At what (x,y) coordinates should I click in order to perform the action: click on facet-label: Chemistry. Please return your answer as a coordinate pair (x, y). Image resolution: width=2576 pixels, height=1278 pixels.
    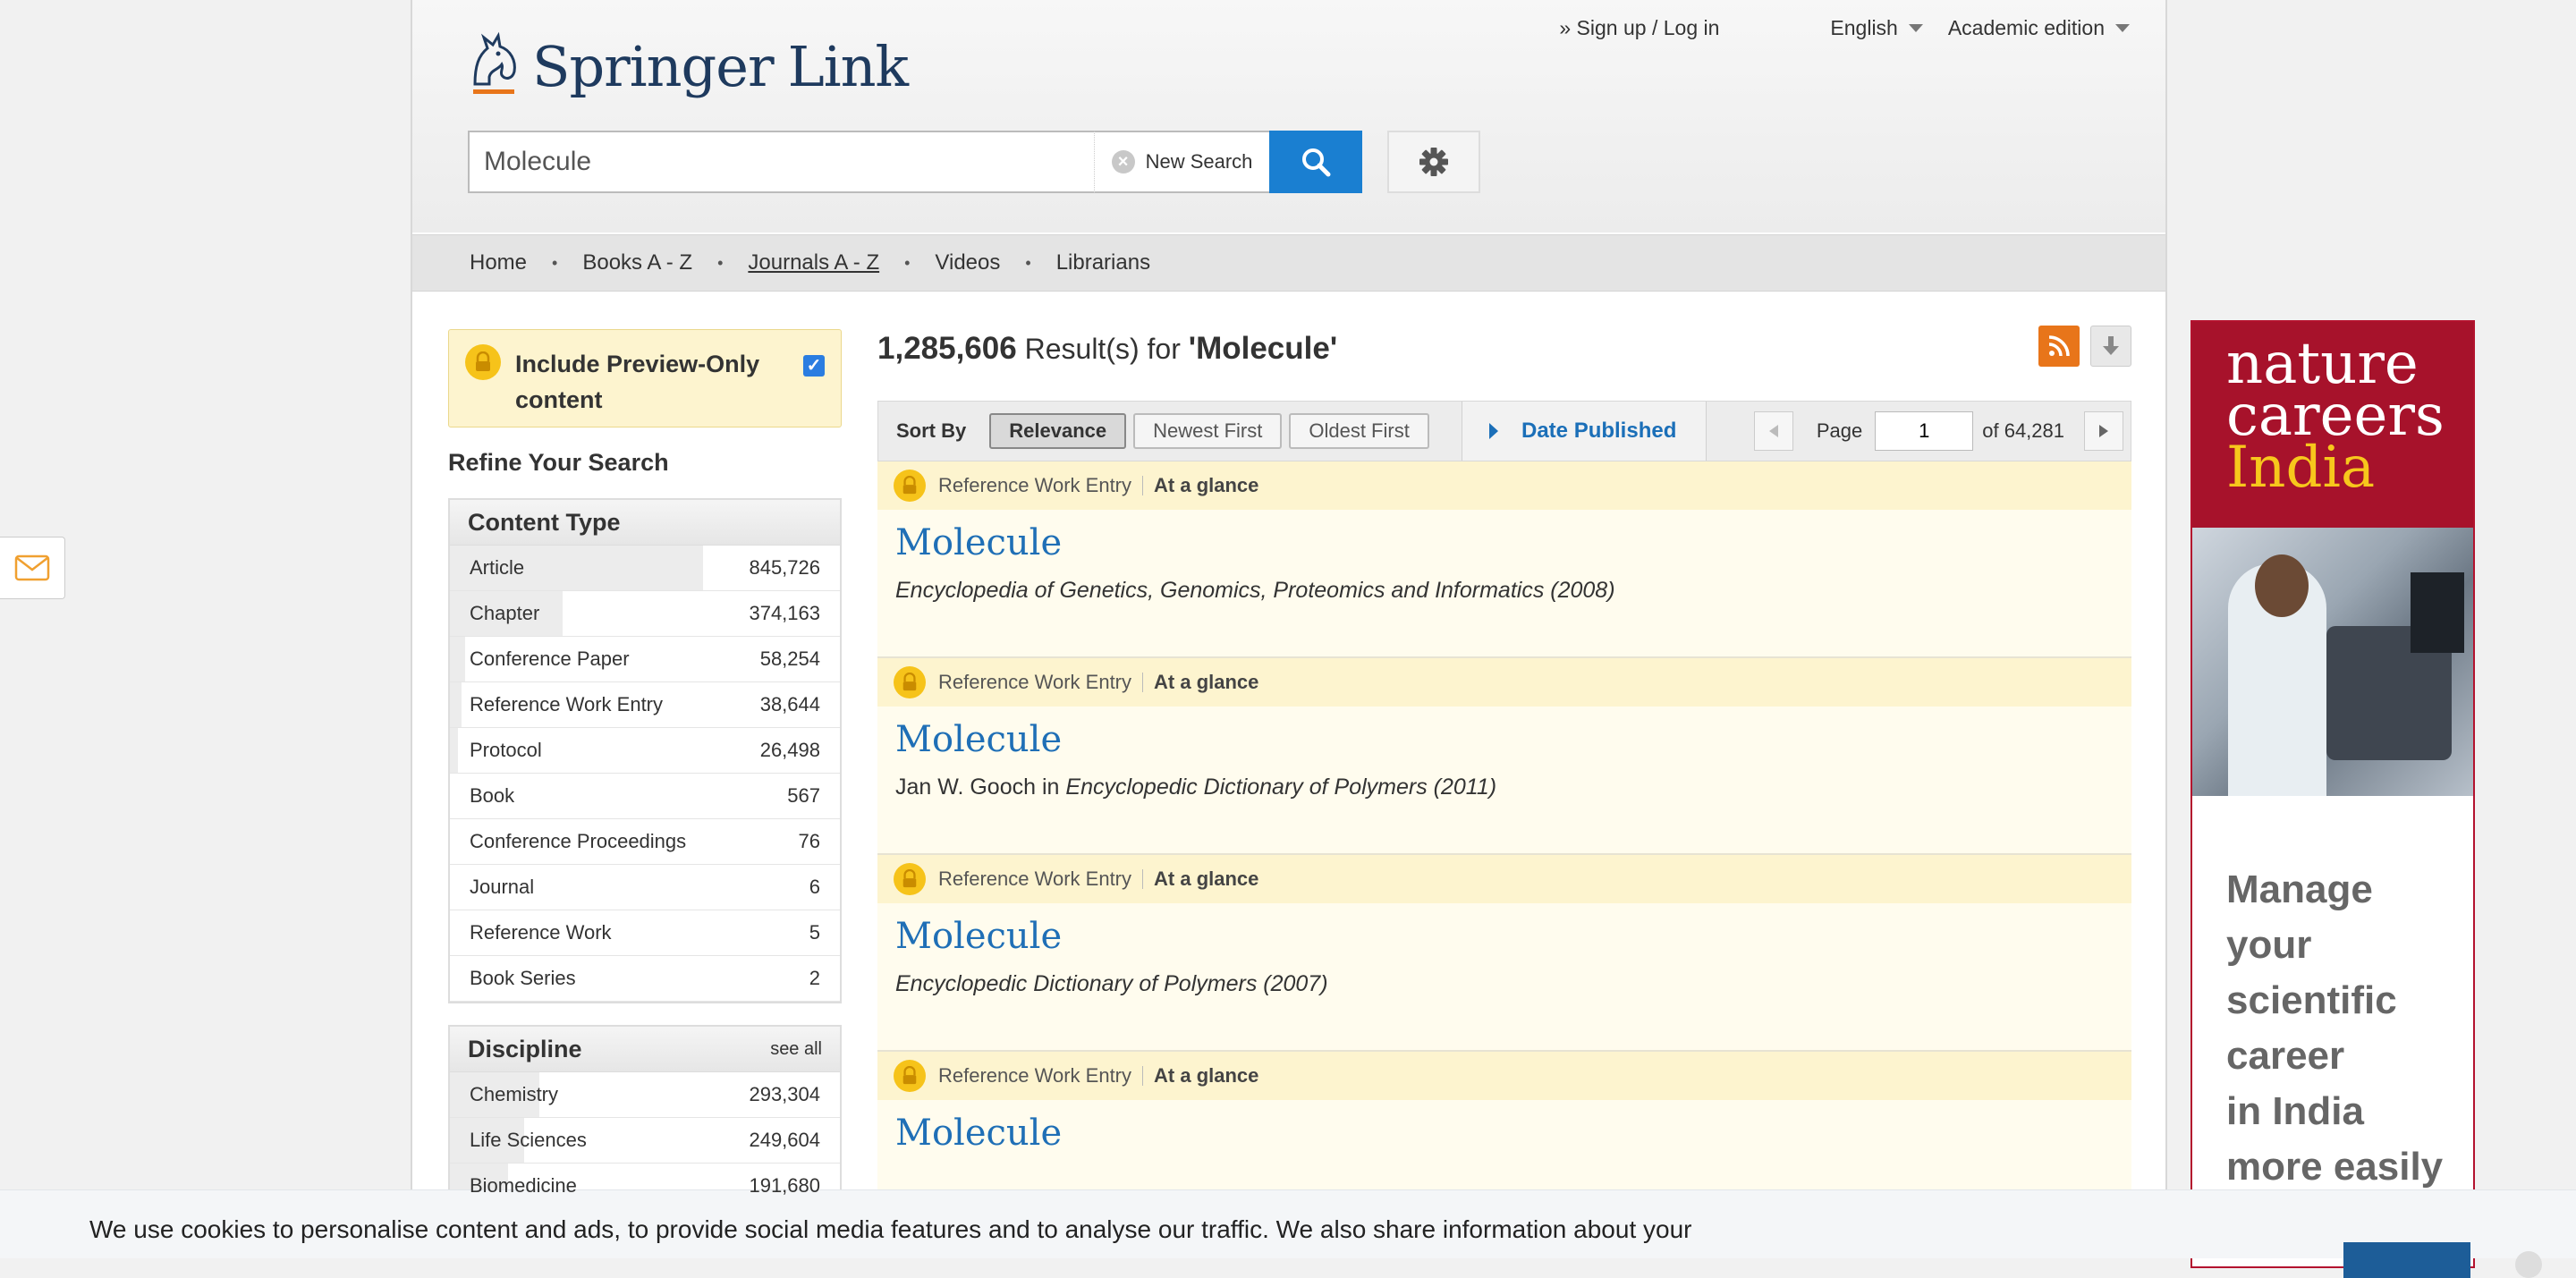
    Looking at the image, I should click on (514, 1094).